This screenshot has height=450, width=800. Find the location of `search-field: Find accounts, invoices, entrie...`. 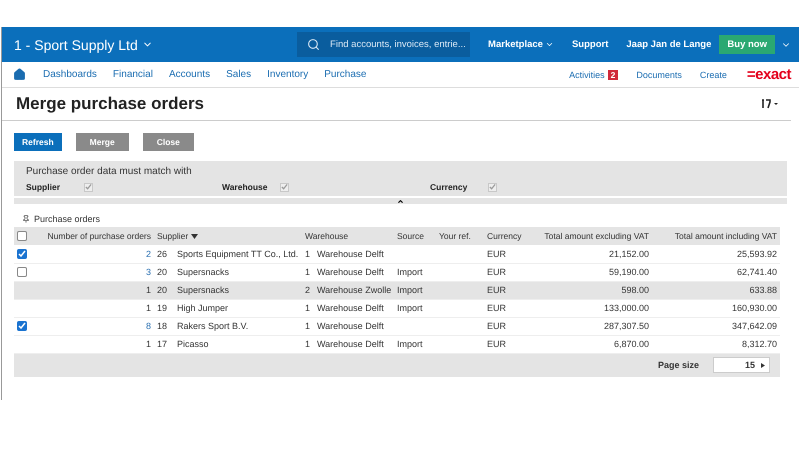

search-field: Find accounts, invoices, entrie... is located at coordinates (383, 44).